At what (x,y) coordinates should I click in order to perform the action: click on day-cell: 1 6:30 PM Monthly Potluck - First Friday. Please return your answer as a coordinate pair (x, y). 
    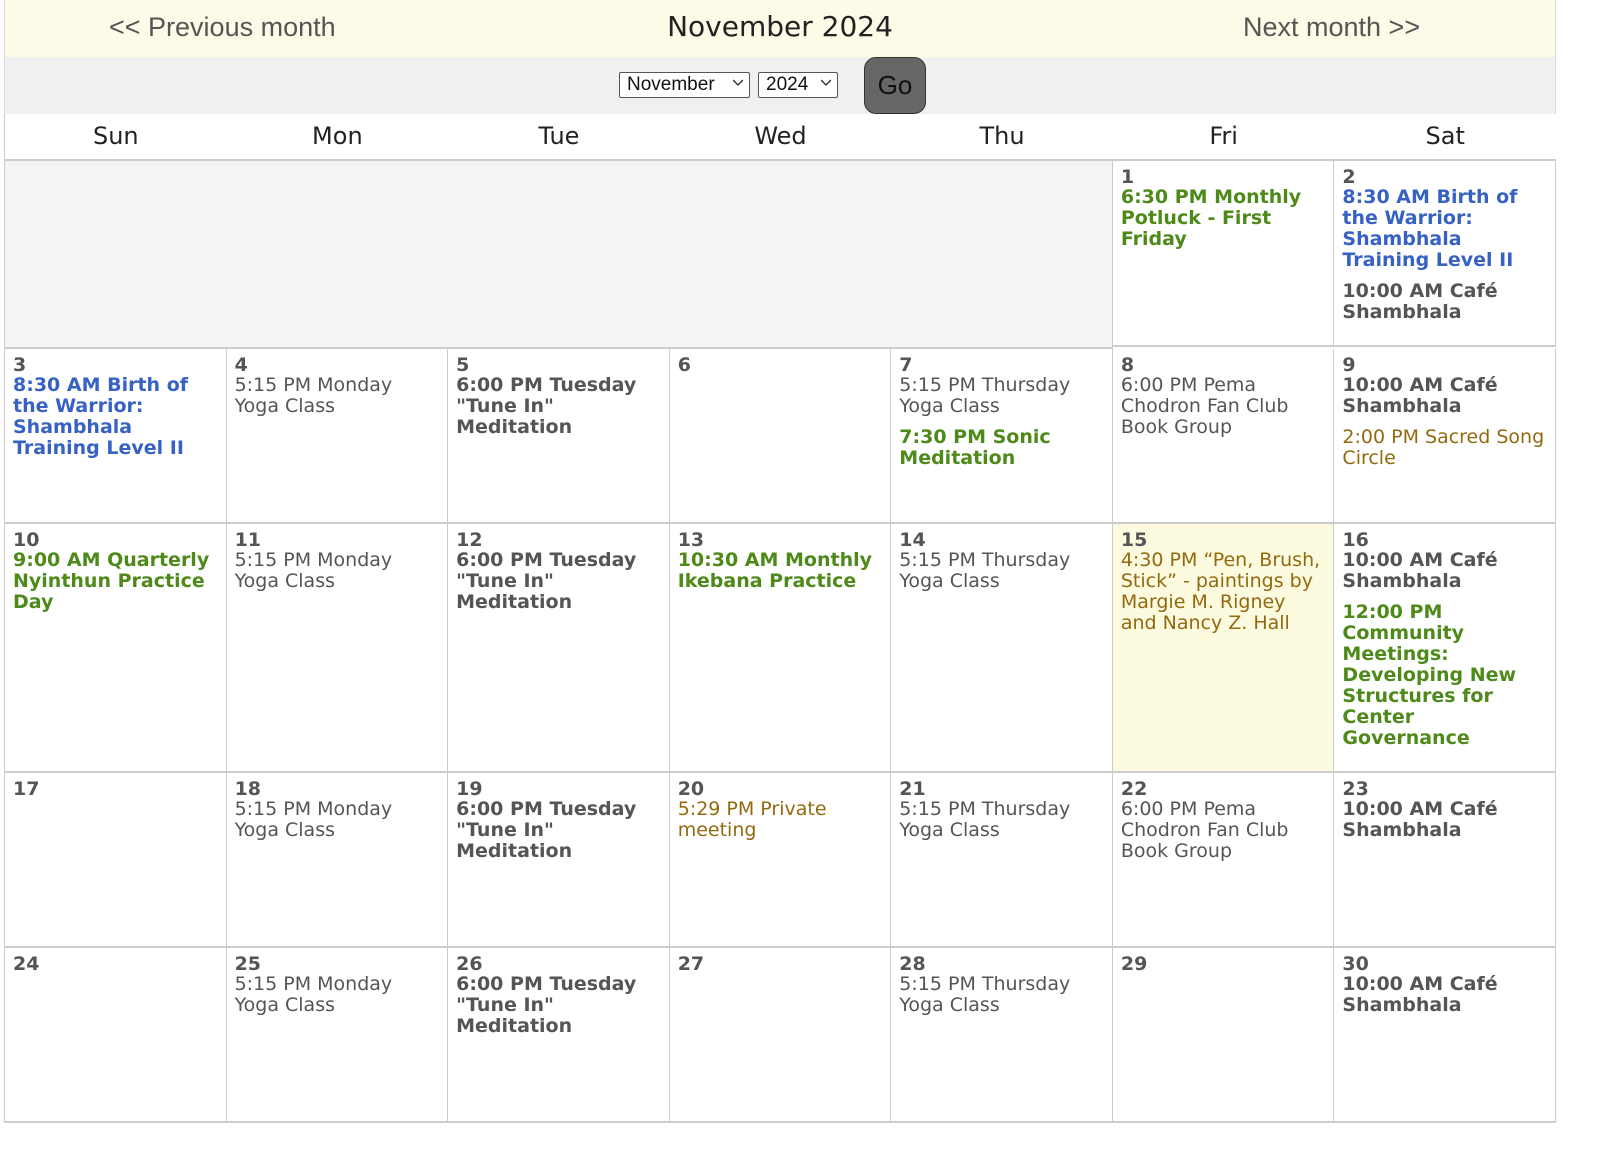
    Looking at the image, I should click on (1223, 254).